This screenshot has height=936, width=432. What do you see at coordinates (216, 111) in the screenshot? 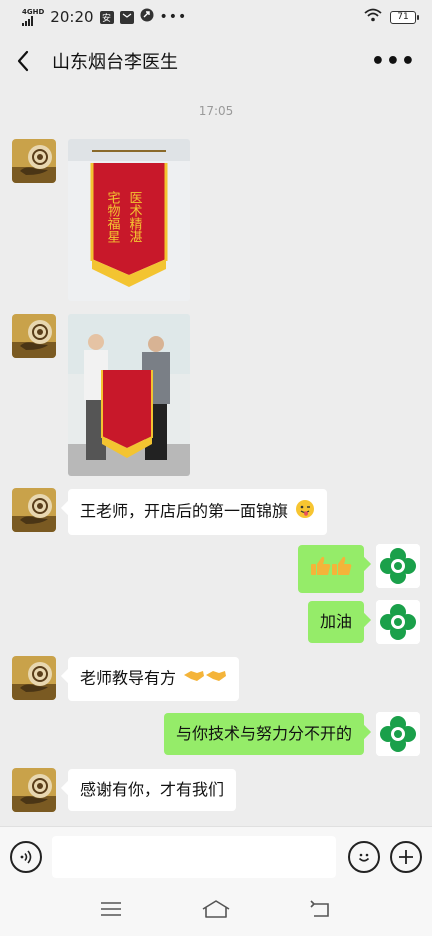
I see `message-timestamp: 17:05` at bounding box center [216, 111].